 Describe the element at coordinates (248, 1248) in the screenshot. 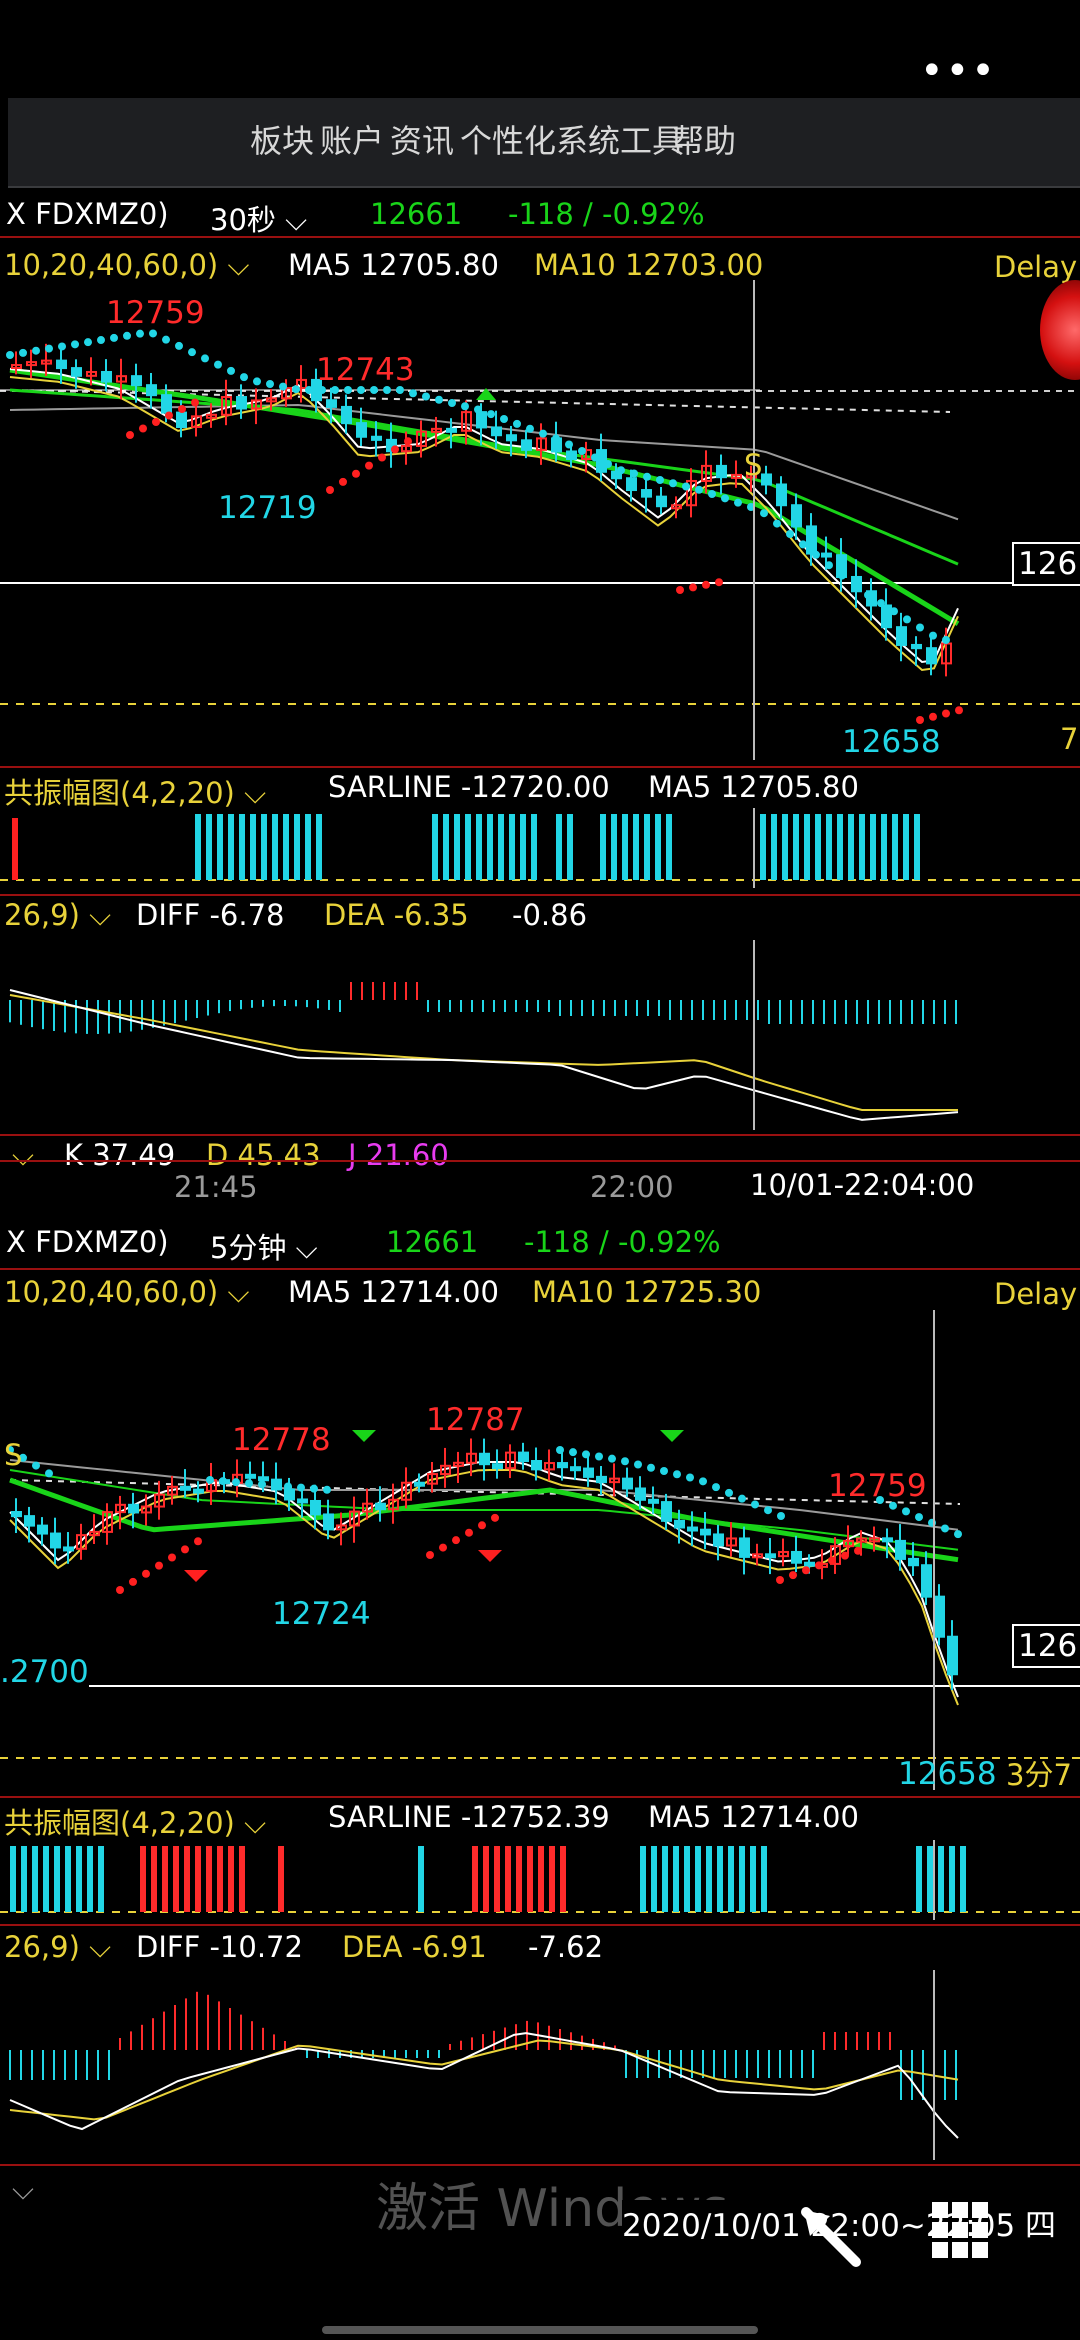

I see `period-label: 5分钟` at that location.